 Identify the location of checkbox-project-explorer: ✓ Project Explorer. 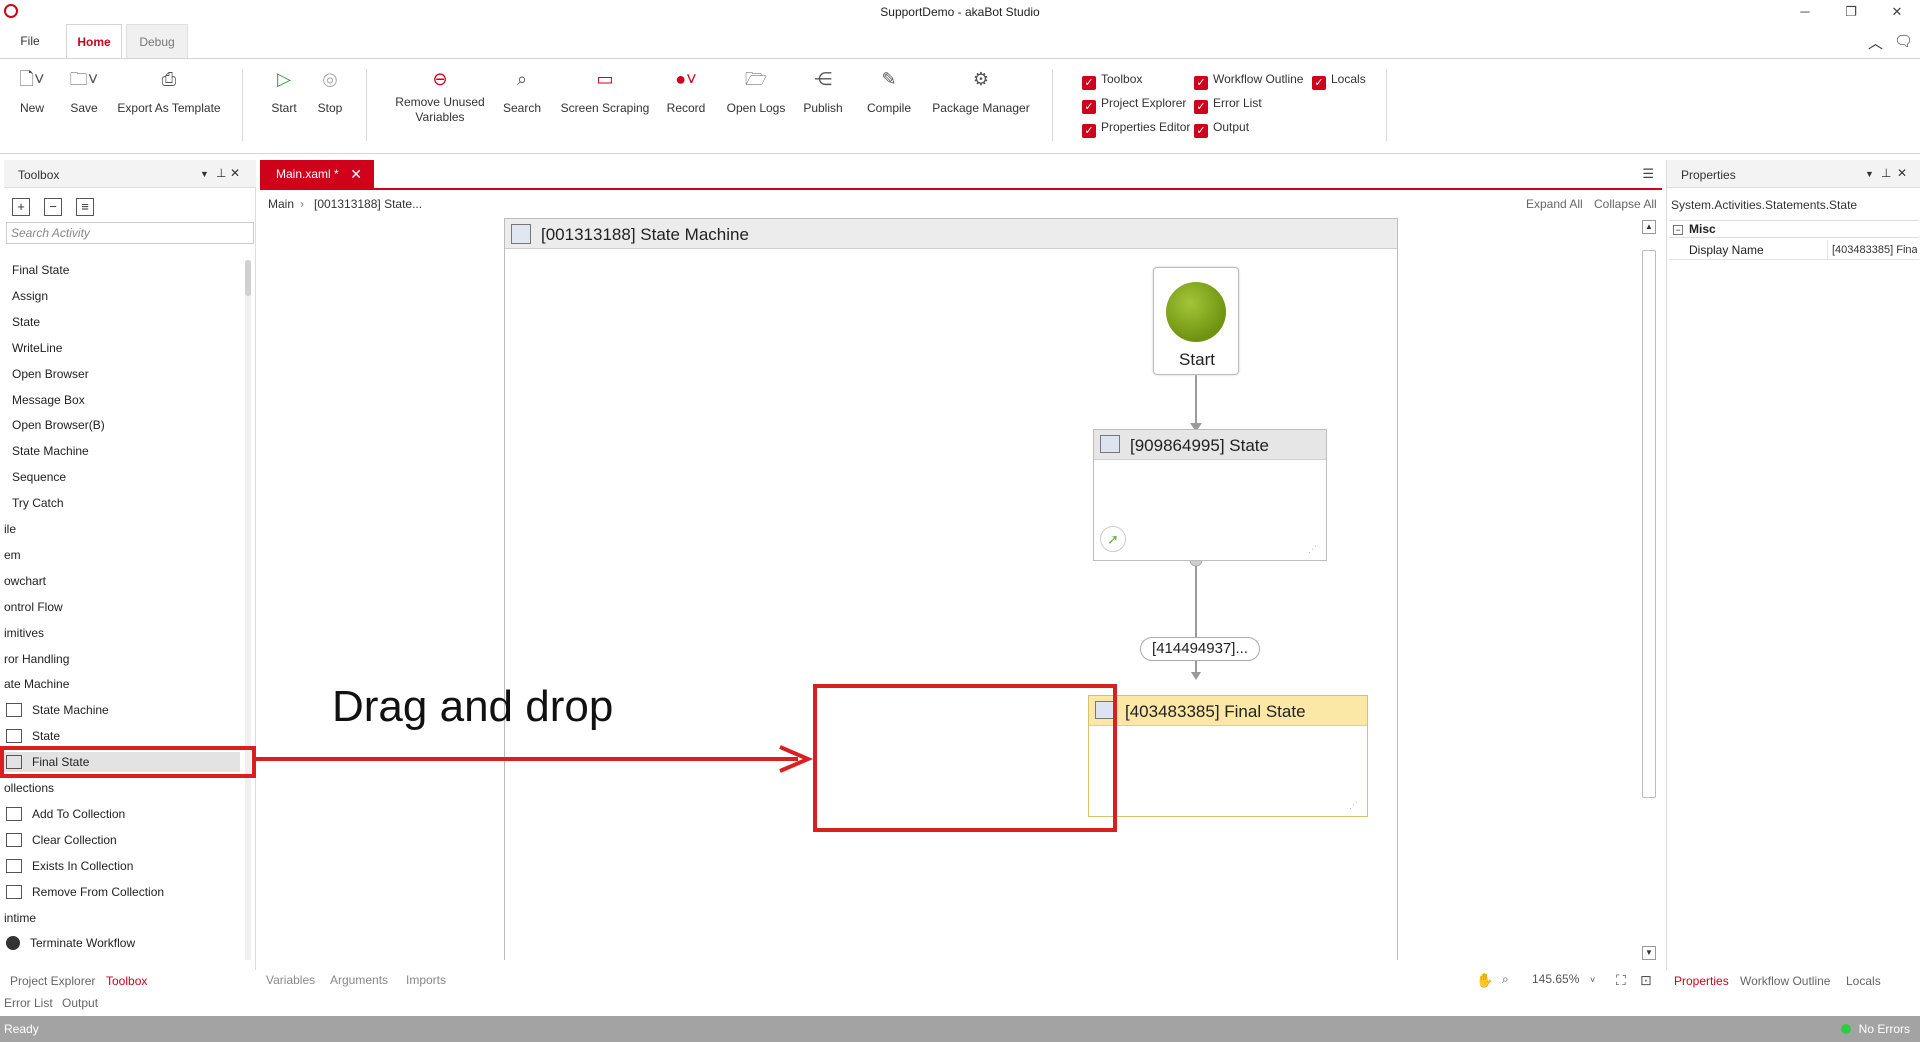
(1134, 104).